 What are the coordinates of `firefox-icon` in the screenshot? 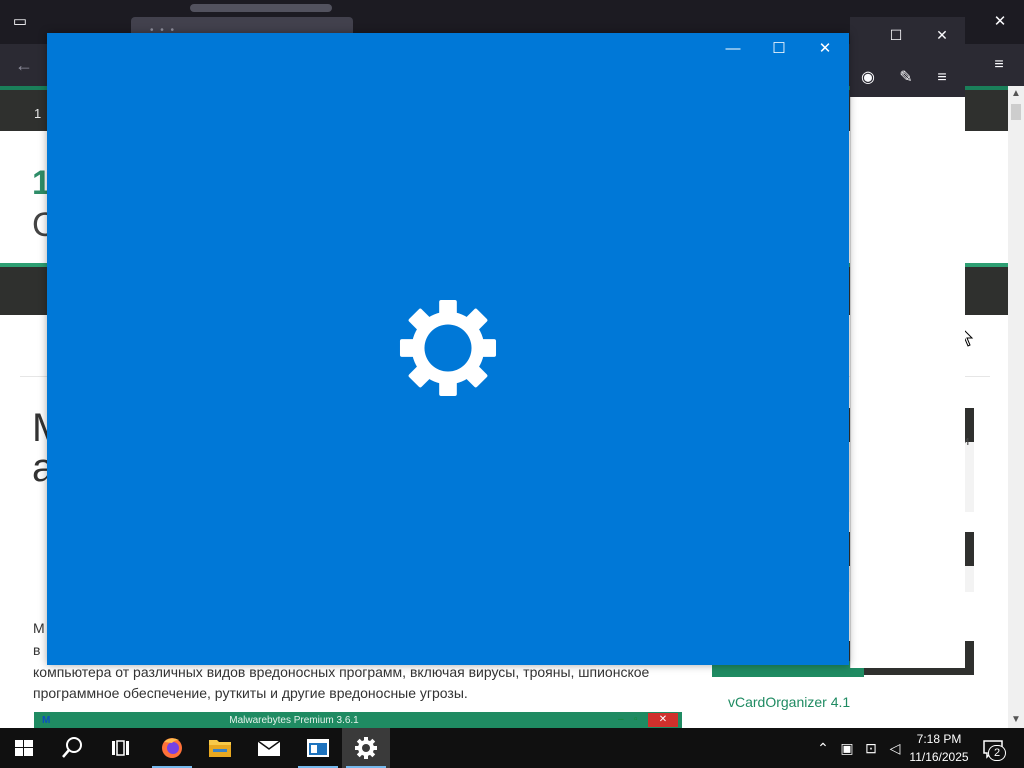 It's located at (172, 748).